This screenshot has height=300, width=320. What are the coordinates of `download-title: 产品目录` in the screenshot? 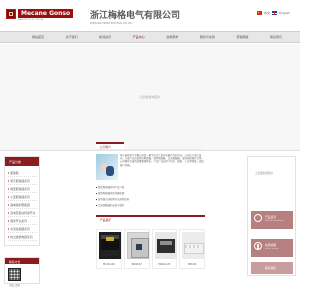 It's located at (271, 217).